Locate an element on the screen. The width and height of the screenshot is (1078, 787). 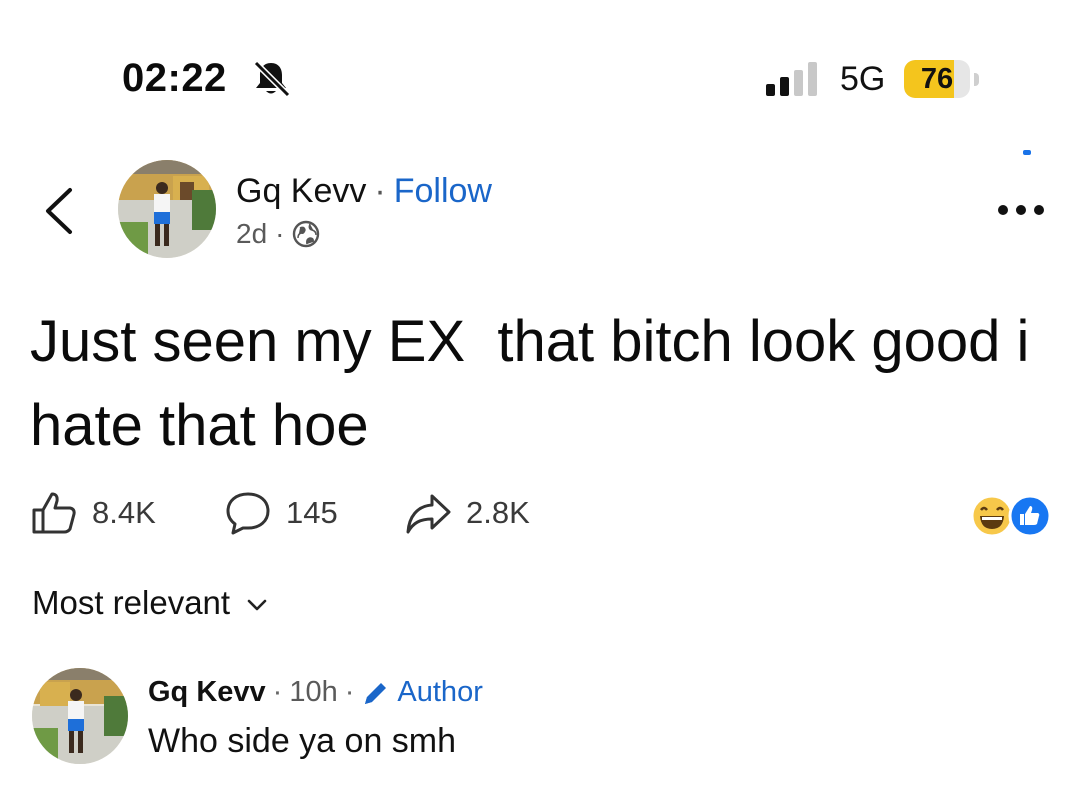
sort-label: Most relevant is located at coordinates (131, 602).